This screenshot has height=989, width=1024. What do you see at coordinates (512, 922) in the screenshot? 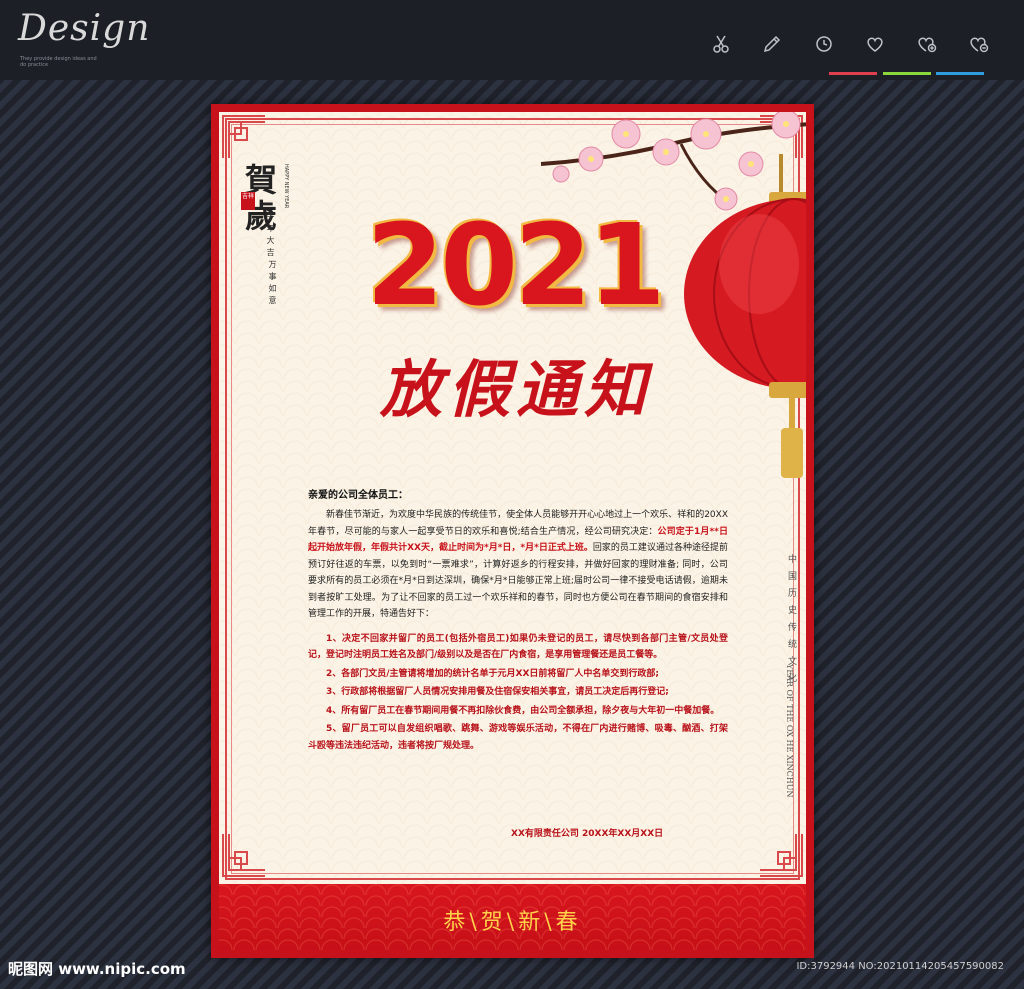
I see `greeting-text: 恭\贺\新\春` at bounding box center [512, 922].